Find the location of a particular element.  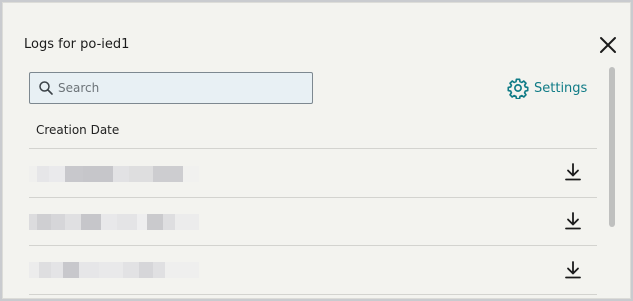

search-icon is located at coordinates (46, 88).